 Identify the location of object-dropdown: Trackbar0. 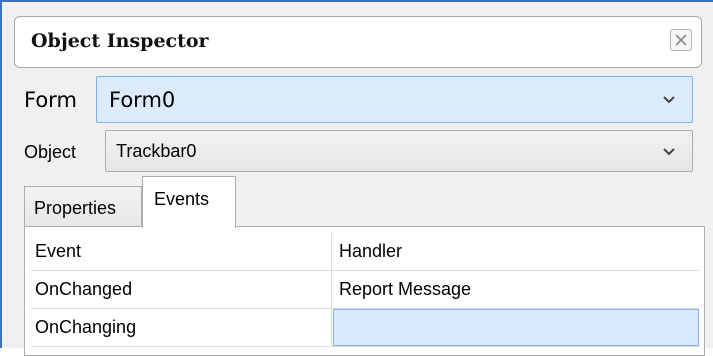
(399, 151).